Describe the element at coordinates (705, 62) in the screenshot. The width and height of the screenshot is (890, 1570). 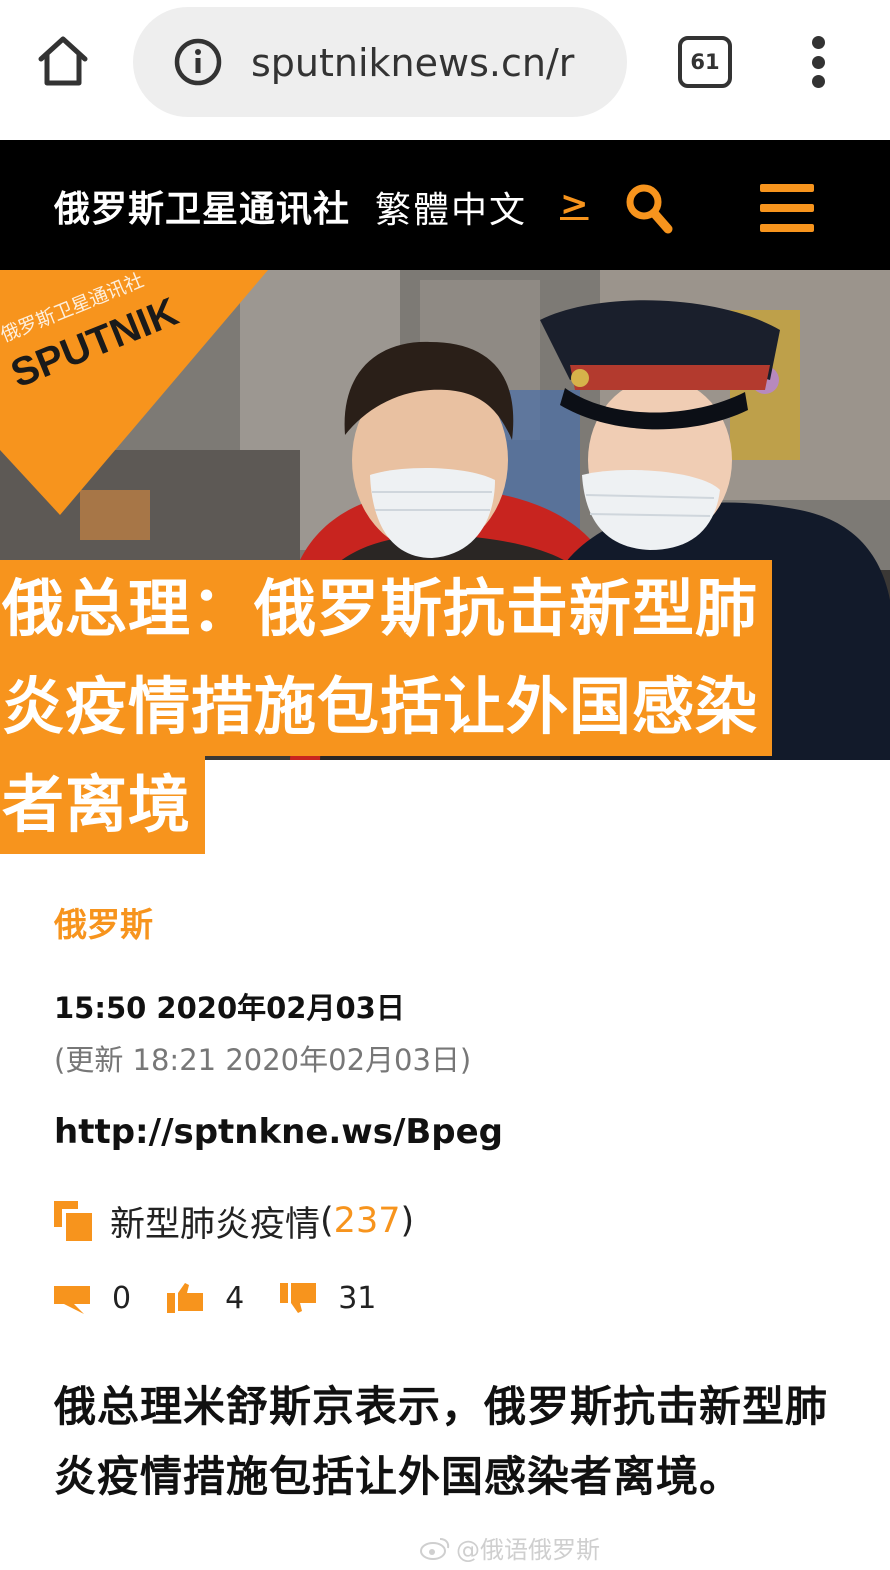
I see `tab-switcher-button: 61` at that location.